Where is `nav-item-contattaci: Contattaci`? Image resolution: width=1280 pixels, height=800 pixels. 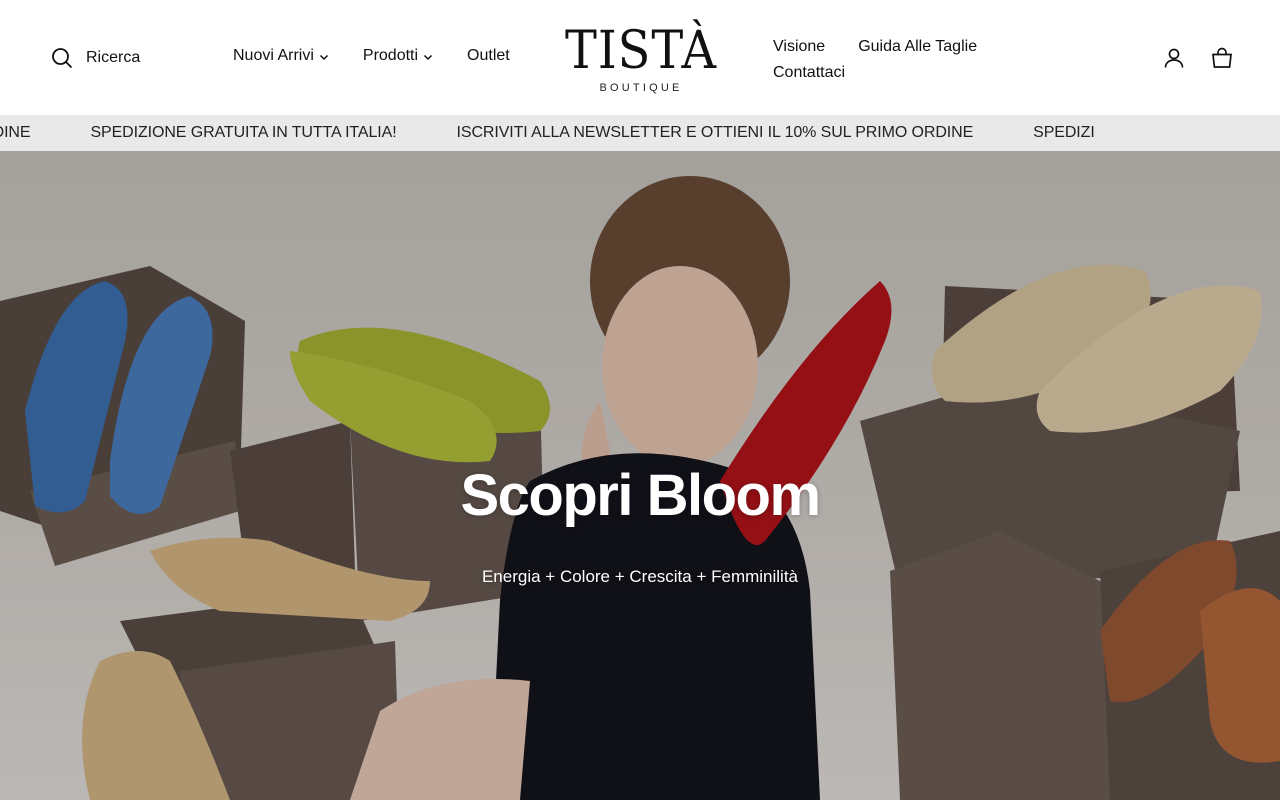 nav-item-contattaci: Contattaci is located at coordinates (809, 72).